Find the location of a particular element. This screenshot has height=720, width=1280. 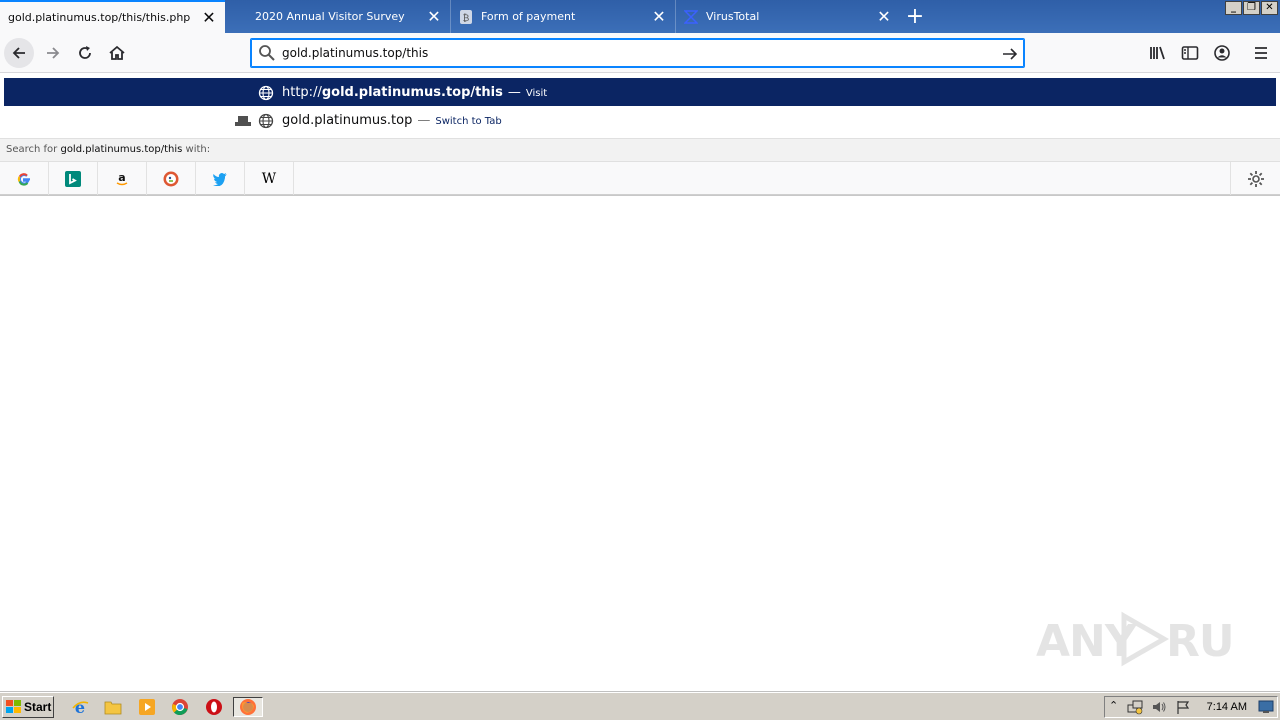

page-icon: ₿ is located at coordinates (466, 16).